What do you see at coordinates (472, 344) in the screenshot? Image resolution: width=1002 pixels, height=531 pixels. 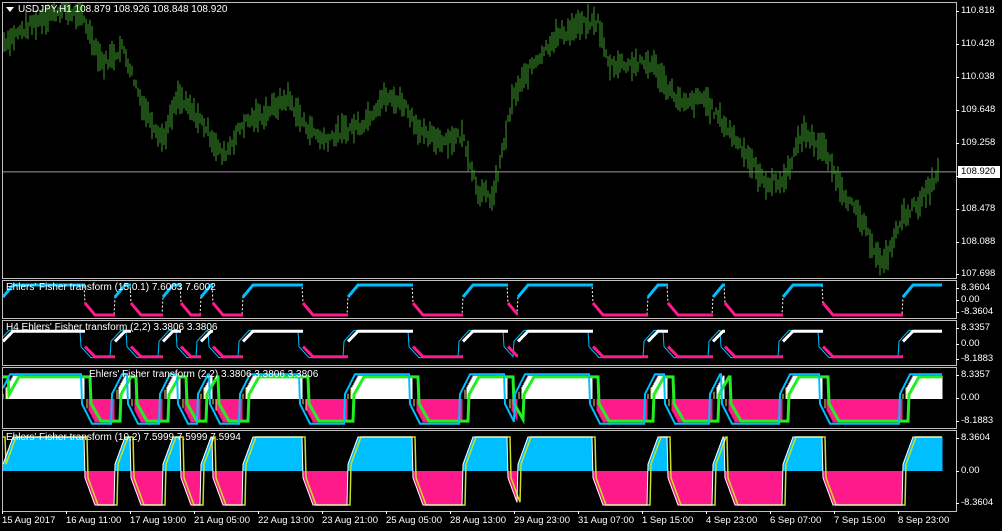 I see `signal-line` at bounding box center [472, 344].